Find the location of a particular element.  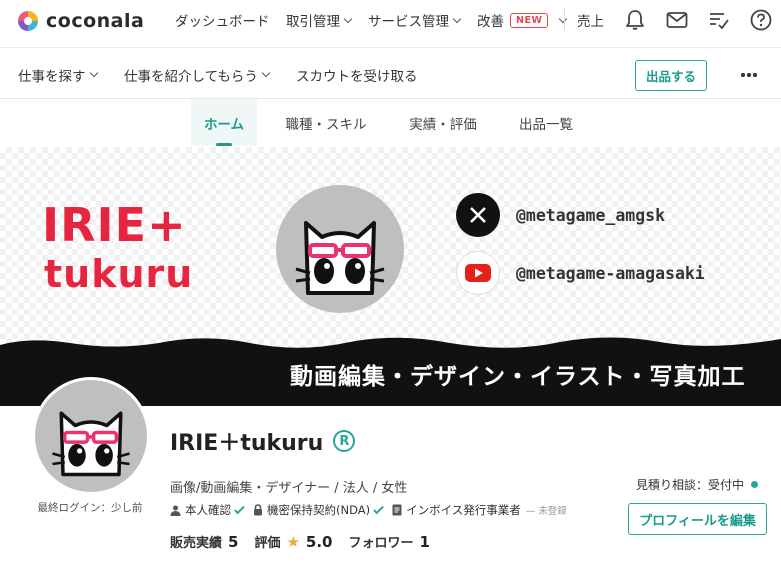

stat-followers-value: 1 is located at coordinates (424, 542).